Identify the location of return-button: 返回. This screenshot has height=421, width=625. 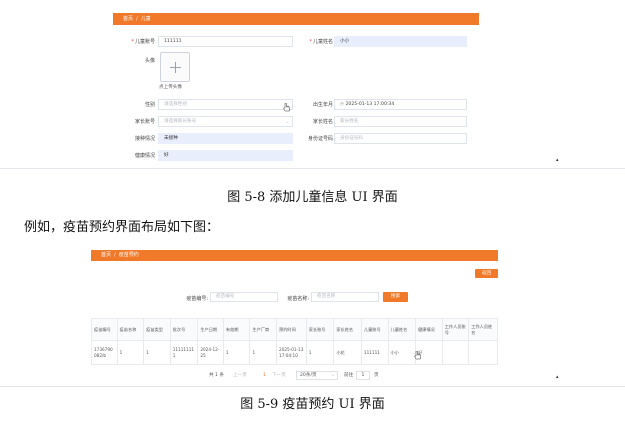
(486, 273).